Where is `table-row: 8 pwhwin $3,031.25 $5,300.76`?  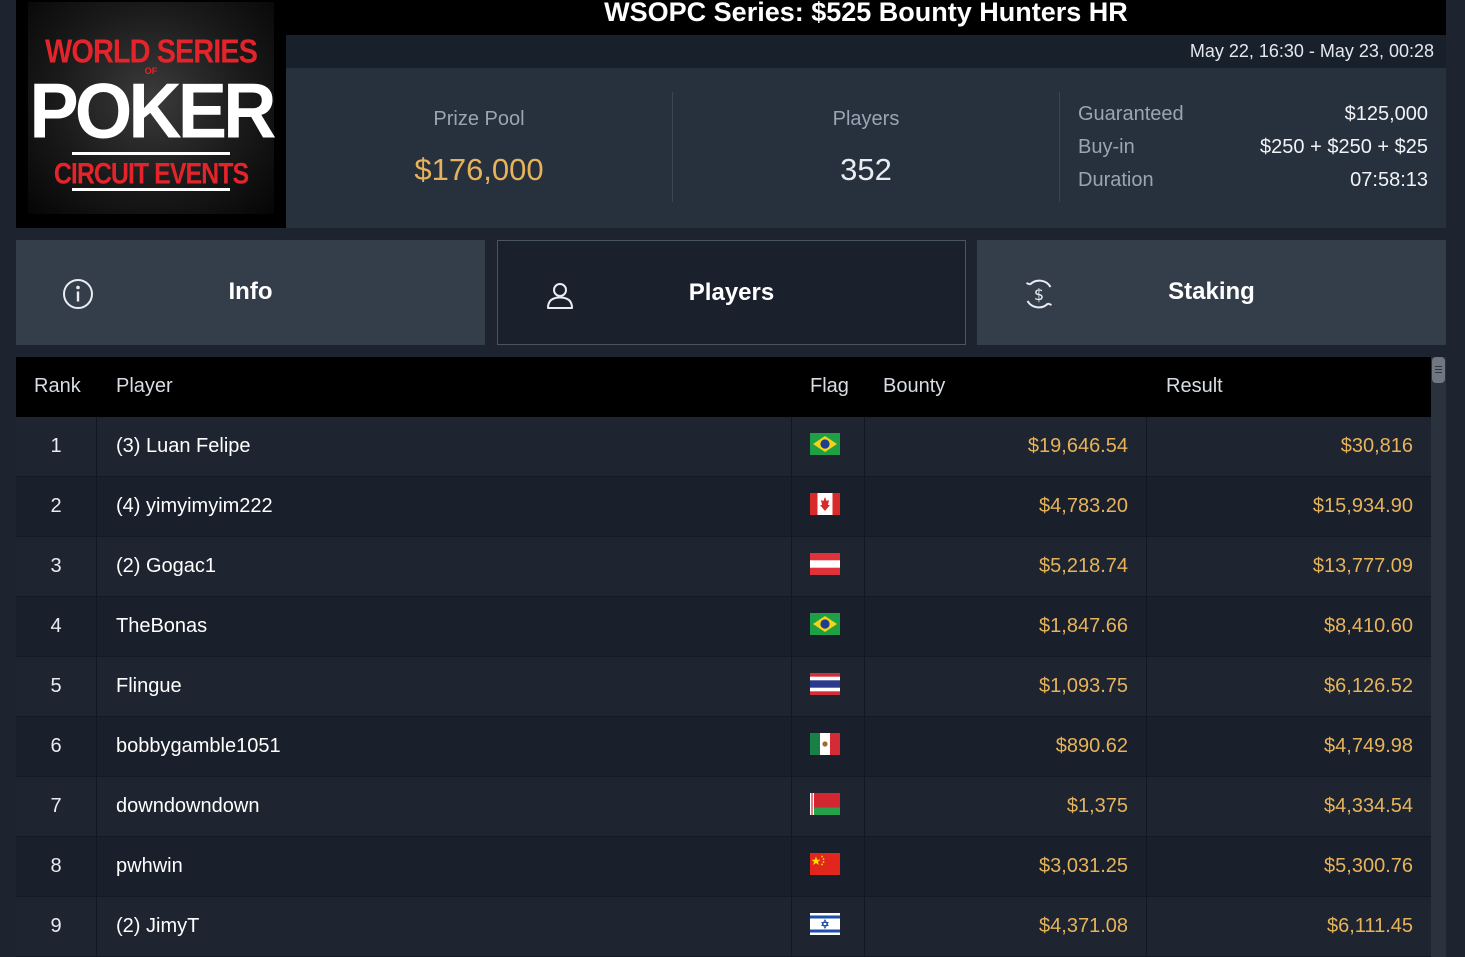
table-row: 8 pwhwin $3,031.25 $5,300.76 is located at coordinates (723, 867).